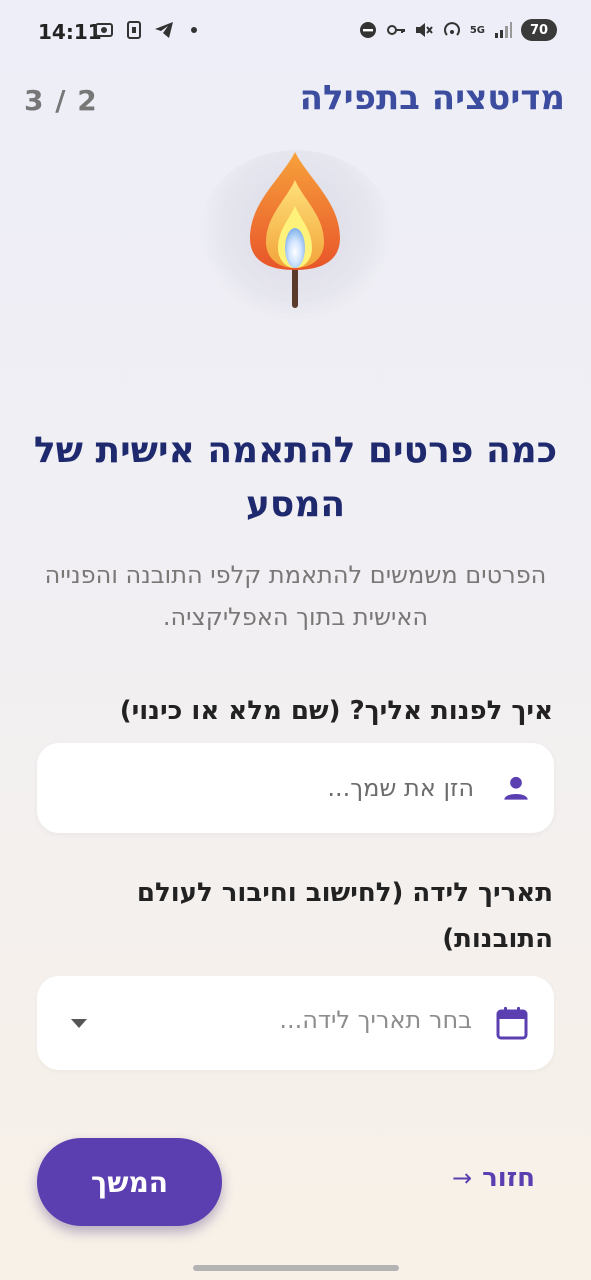 The image size is (591, 1280). What do you see at coordinates (539, 30) in the screenshot?
I see `battery-indicator: 70` at bounding box center [539, 30].